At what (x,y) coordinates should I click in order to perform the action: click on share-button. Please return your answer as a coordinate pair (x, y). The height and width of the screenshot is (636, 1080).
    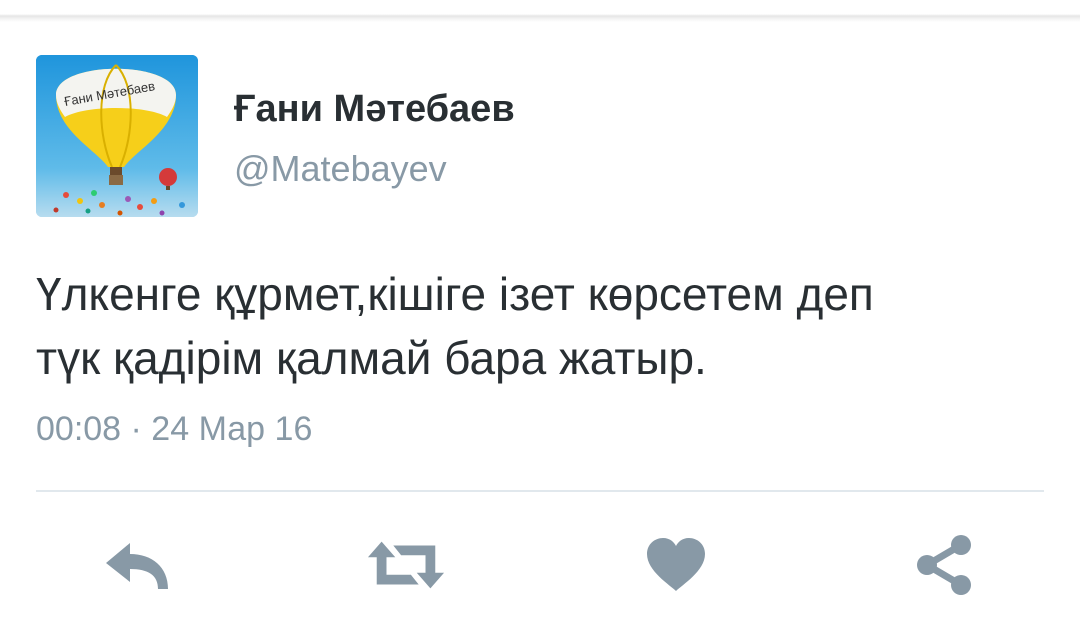
    Looking at the image, I should click on (944, 565).